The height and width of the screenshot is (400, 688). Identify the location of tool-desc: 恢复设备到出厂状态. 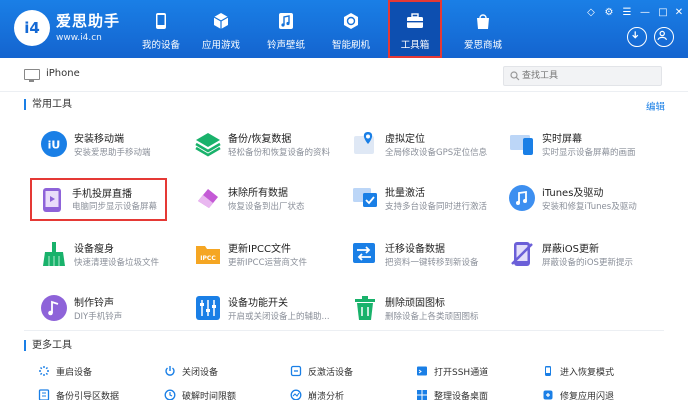
(266, 207).